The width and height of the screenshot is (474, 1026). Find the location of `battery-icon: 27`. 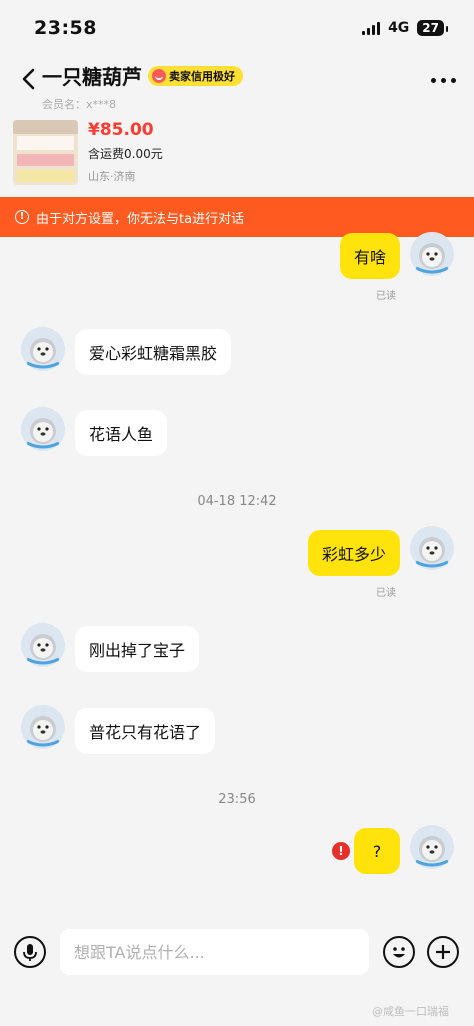

battery-icon: 27 is located at coordinates (432, 28).